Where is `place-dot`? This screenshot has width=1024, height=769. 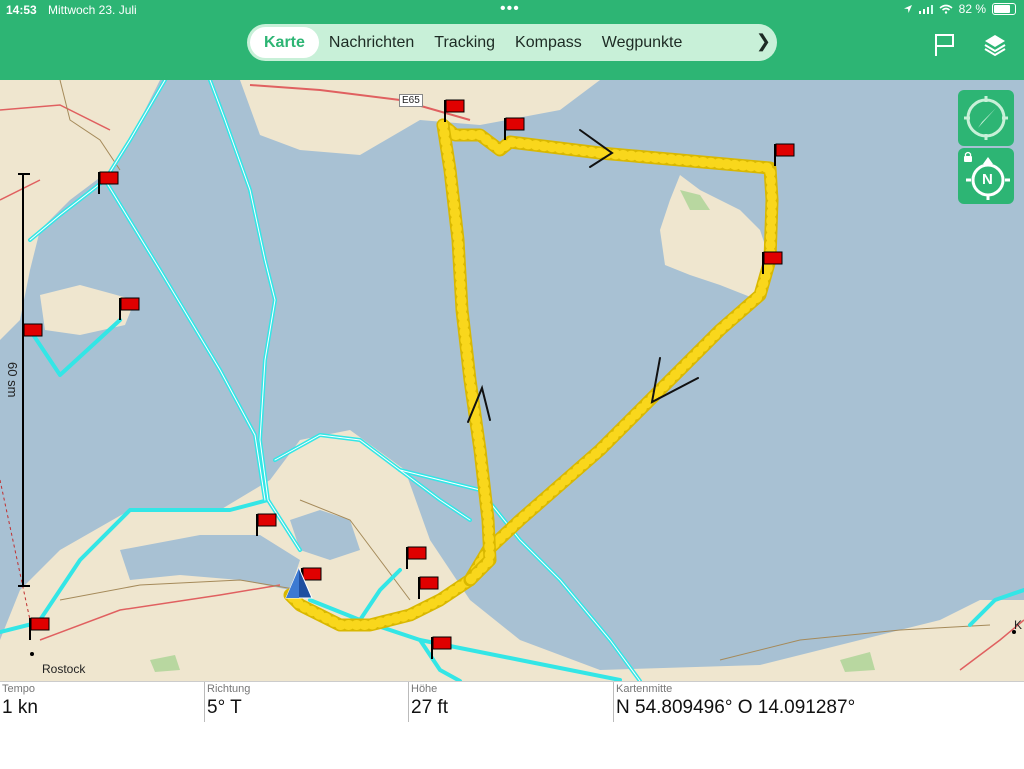 place-dot is located at coordinates (32, 654).